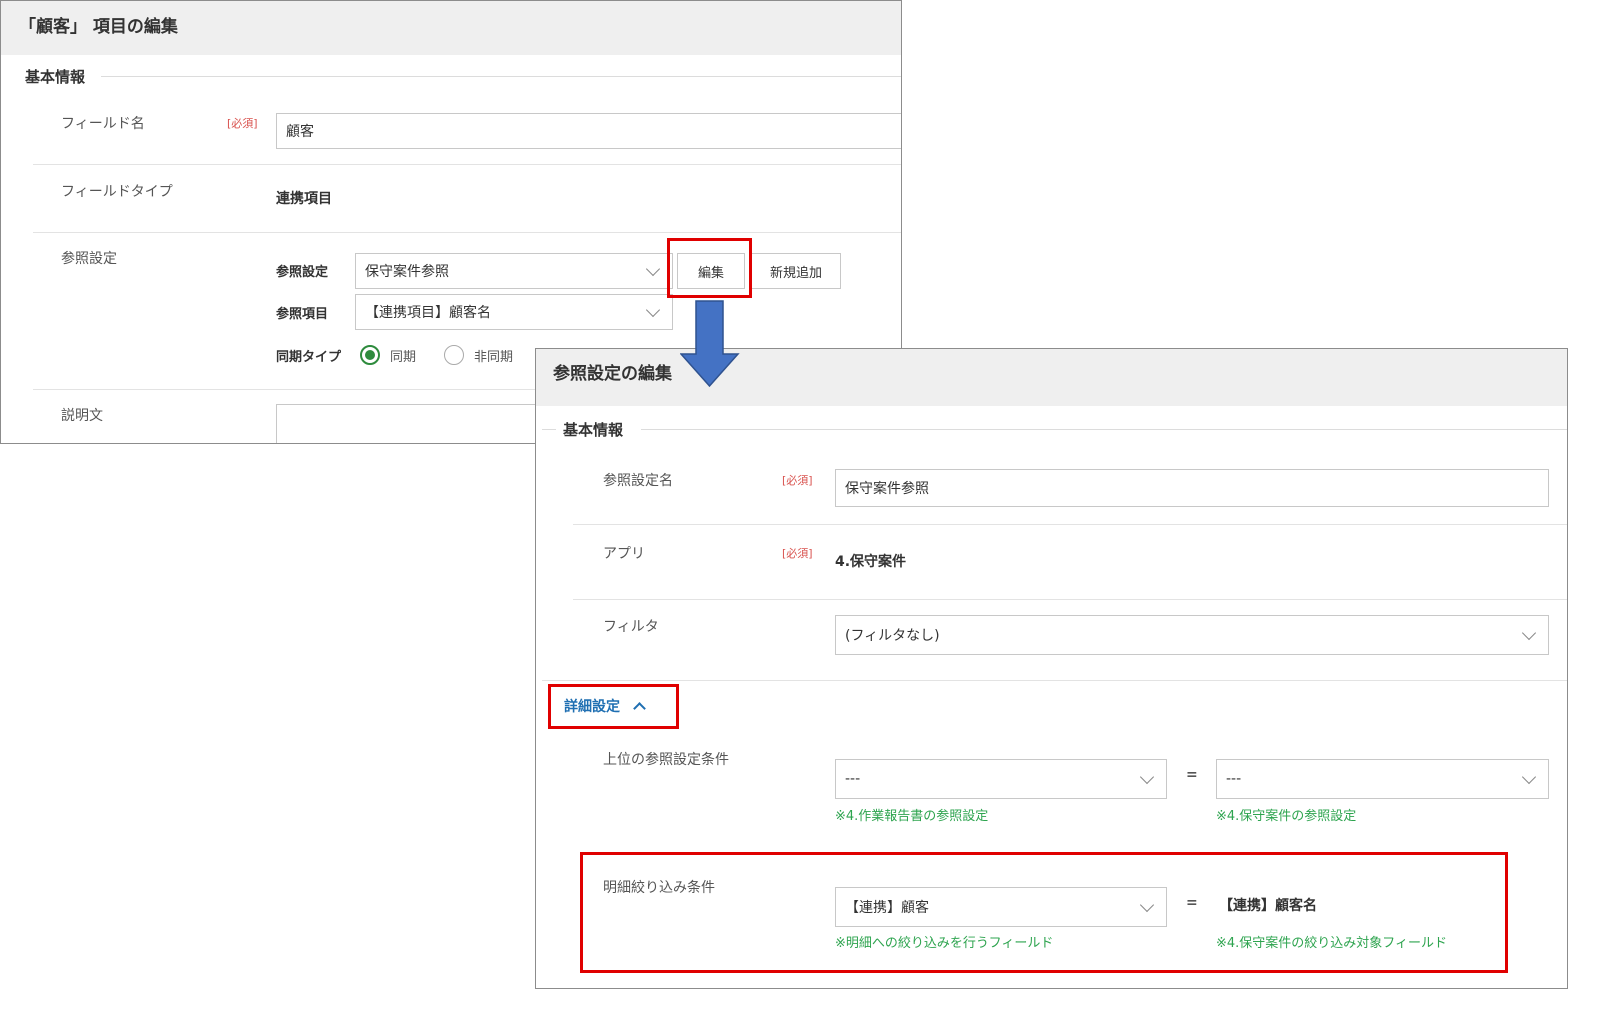 The height and width of the screenshot is (1009, 1600). What do you see at coordinates (1382, 779) in the screenshot?
I see `upper-right-select: ---` at bounding box center [1382, 779].